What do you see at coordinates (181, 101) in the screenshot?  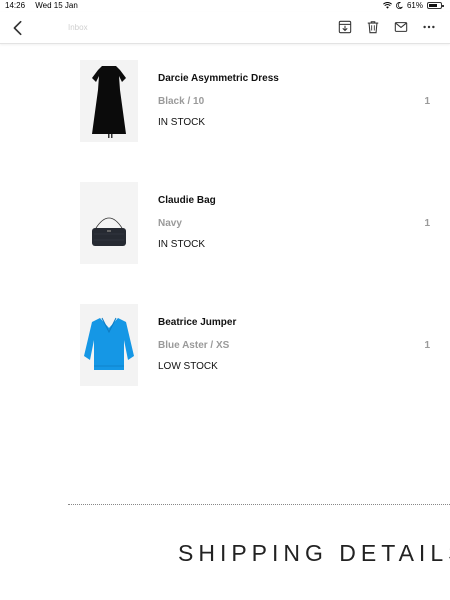 I see `product-variant: Black / 10` at bounding box center [181, 101].